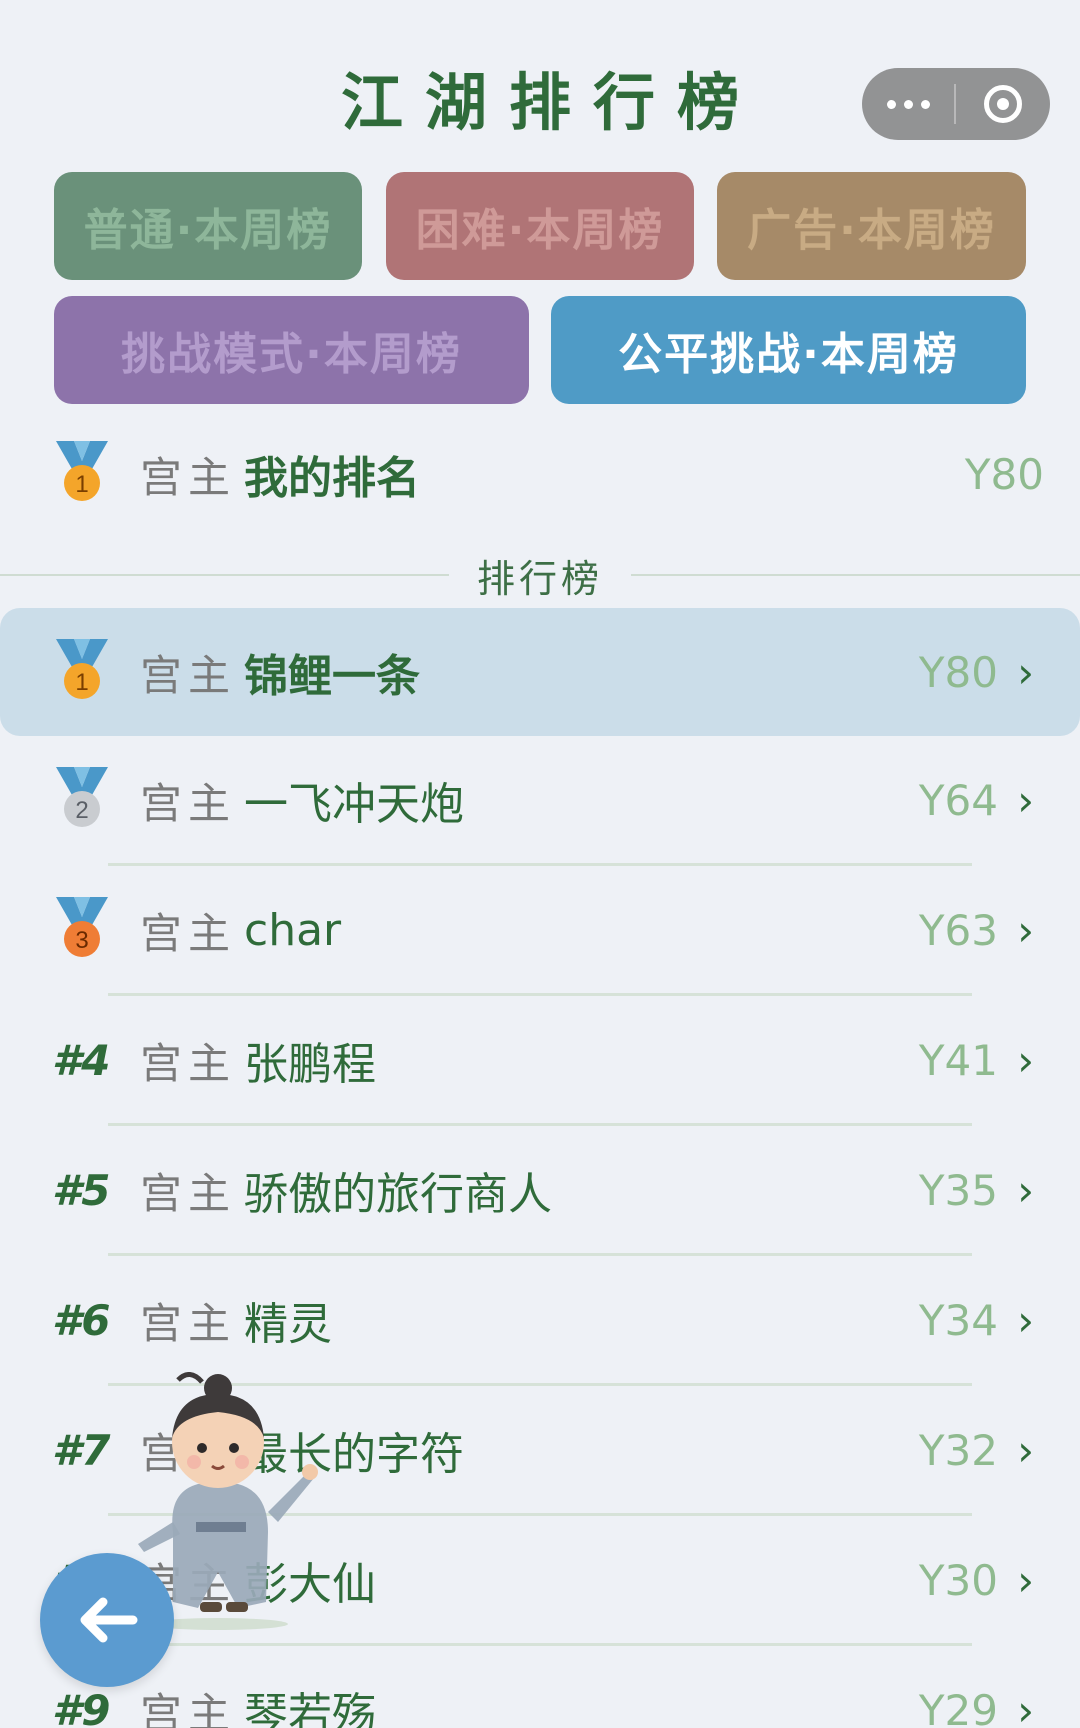  Describe the element at coordinates (310, 1064) in the screenshot. I see `player-name: 张鹏程` at that location.